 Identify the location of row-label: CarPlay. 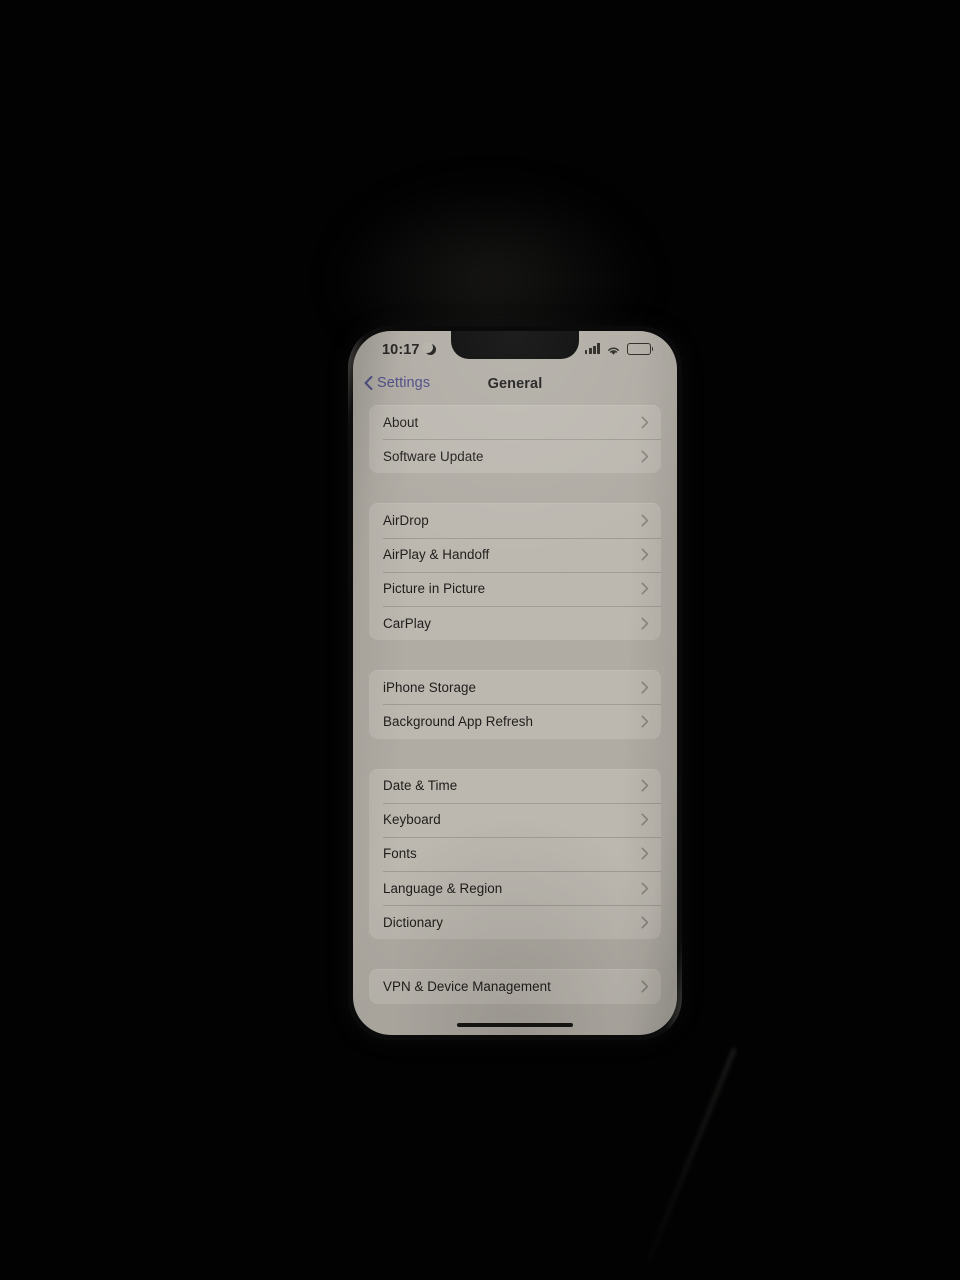
(407, 623).